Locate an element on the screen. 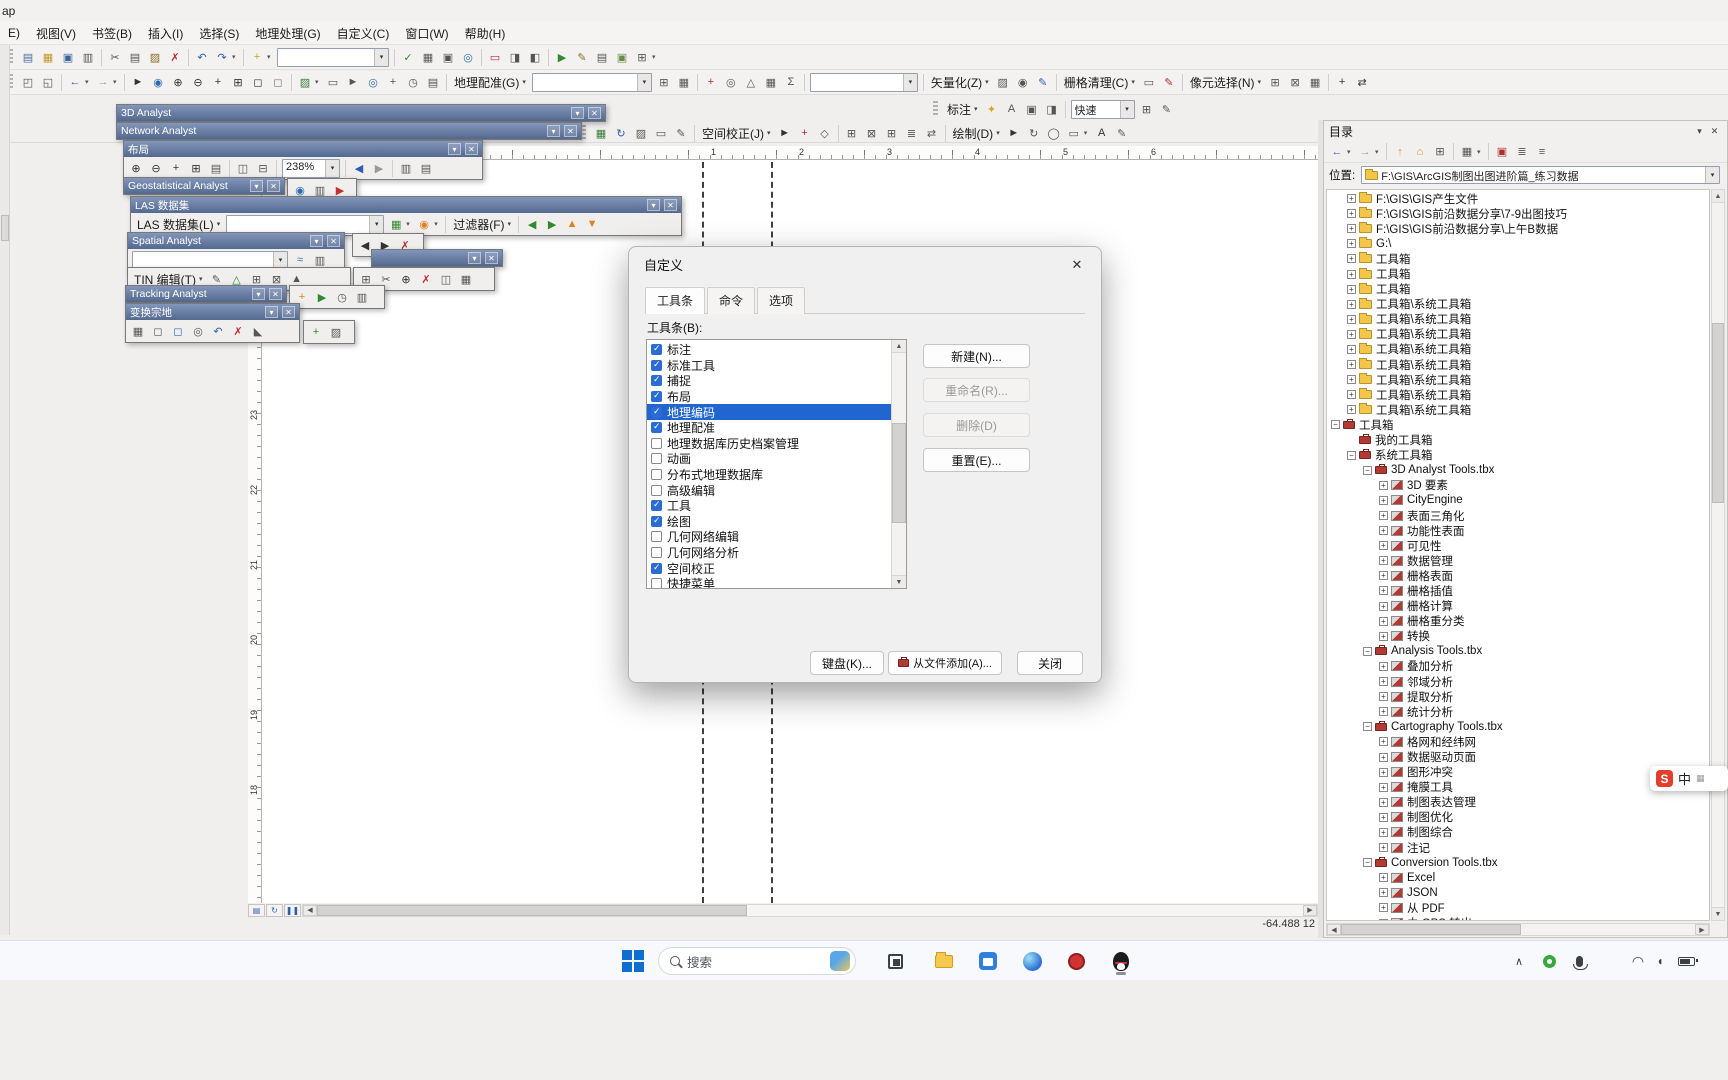  parcel-transform-toolbar-titlebar: 变换宗地 ▾ ✕ is located at coordinates (212, 312).